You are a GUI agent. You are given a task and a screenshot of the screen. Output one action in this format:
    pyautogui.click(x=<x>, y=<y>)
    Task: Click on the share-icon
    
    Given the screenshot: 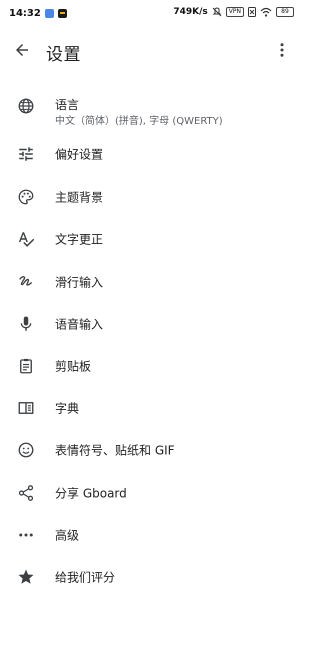 What is the action you would take?
    pyautogui.click(x=26, y=493)
    